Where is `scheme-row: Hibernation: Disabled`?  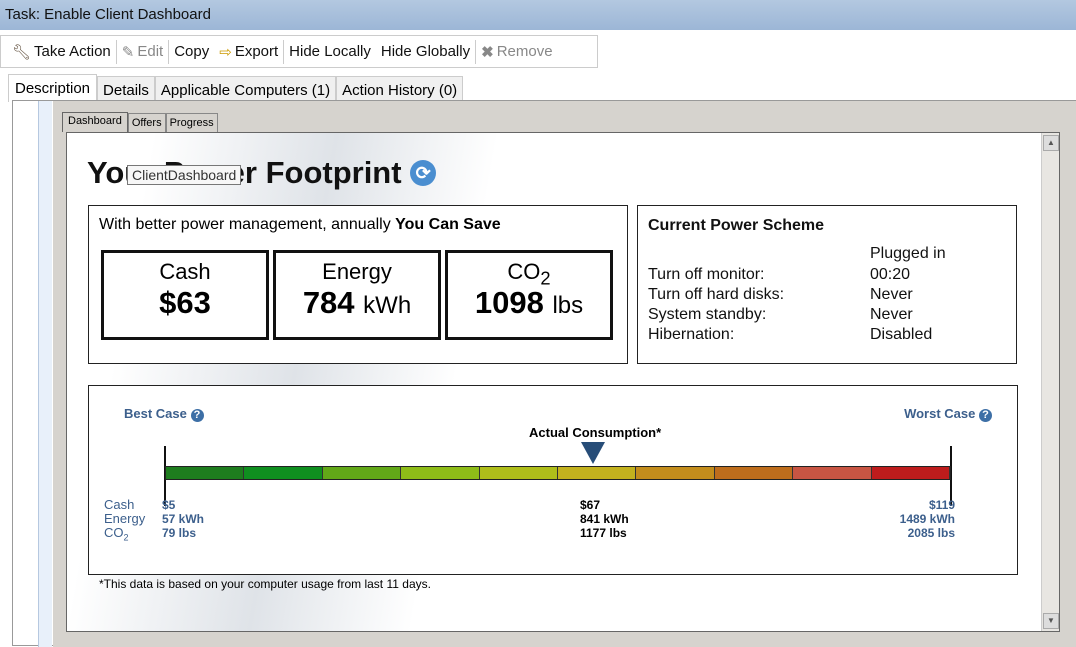 scheme-row: Hibernation: Disabled is located at coordinates (790, 334).